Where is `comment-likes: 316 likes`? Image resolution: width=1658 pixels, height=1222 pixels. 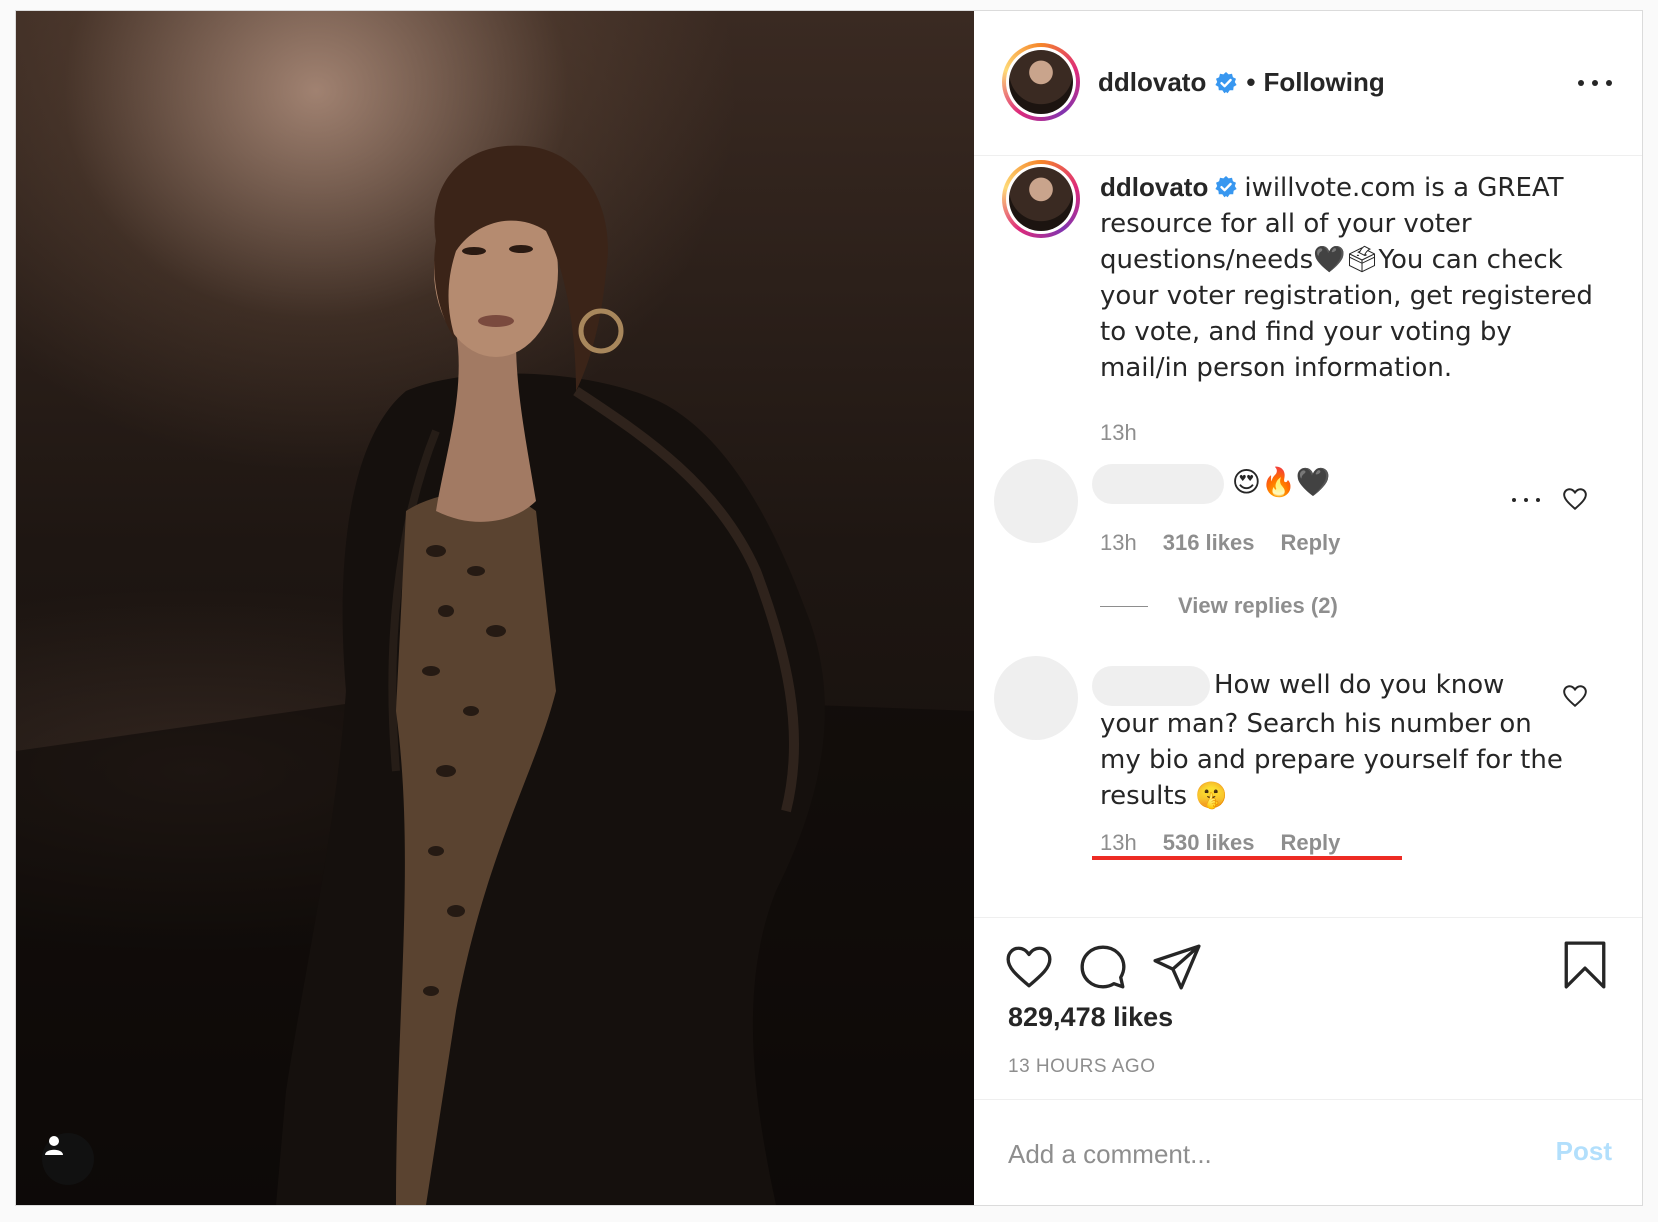
comment-likes: 316 likes is located at coordinates (1209, 543).